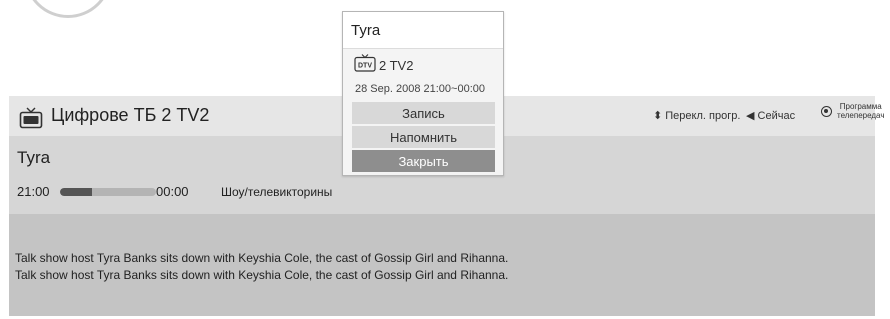 The height and width of the screenshot is (319, 890). I want to click on hint-program-guide: Программа телепередач, so click(853, 111).